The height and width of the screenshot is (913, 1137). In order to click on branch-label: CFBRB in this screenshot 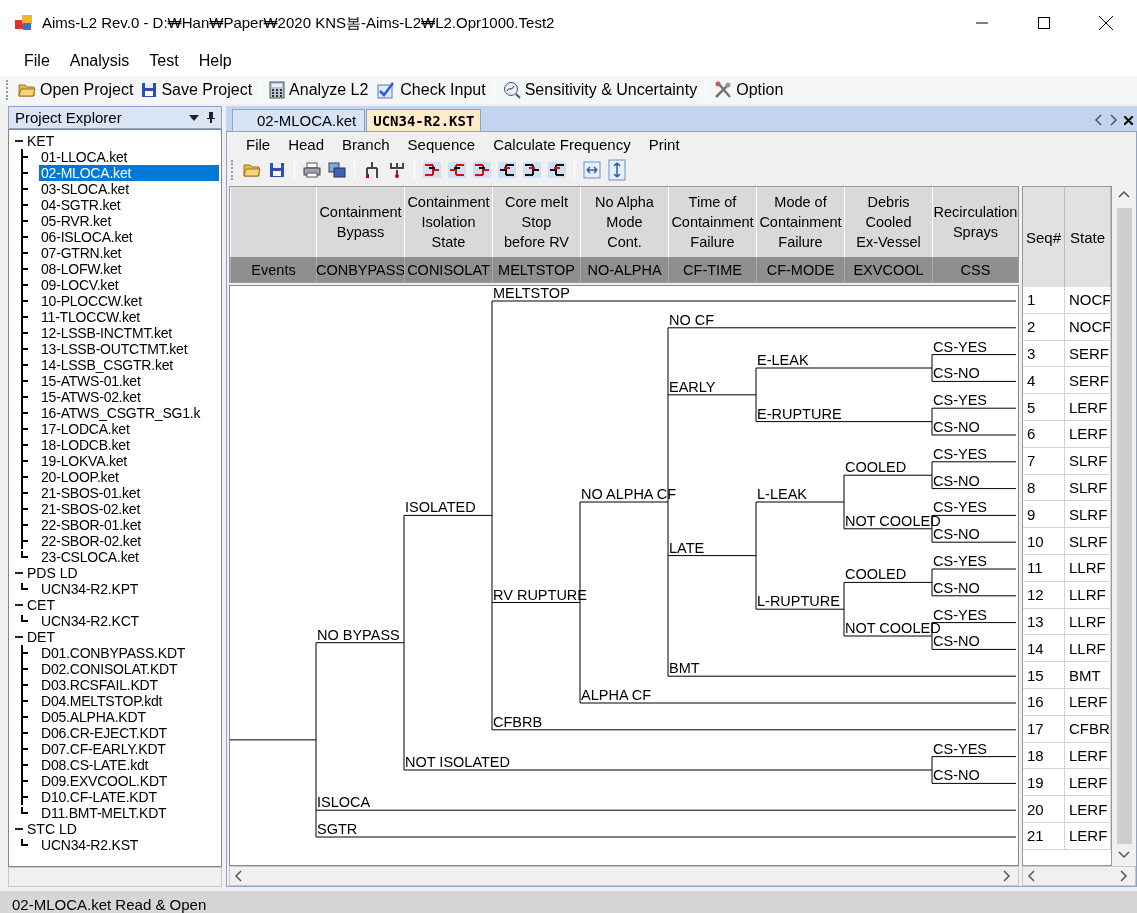, I will do `click(518, 721)`.